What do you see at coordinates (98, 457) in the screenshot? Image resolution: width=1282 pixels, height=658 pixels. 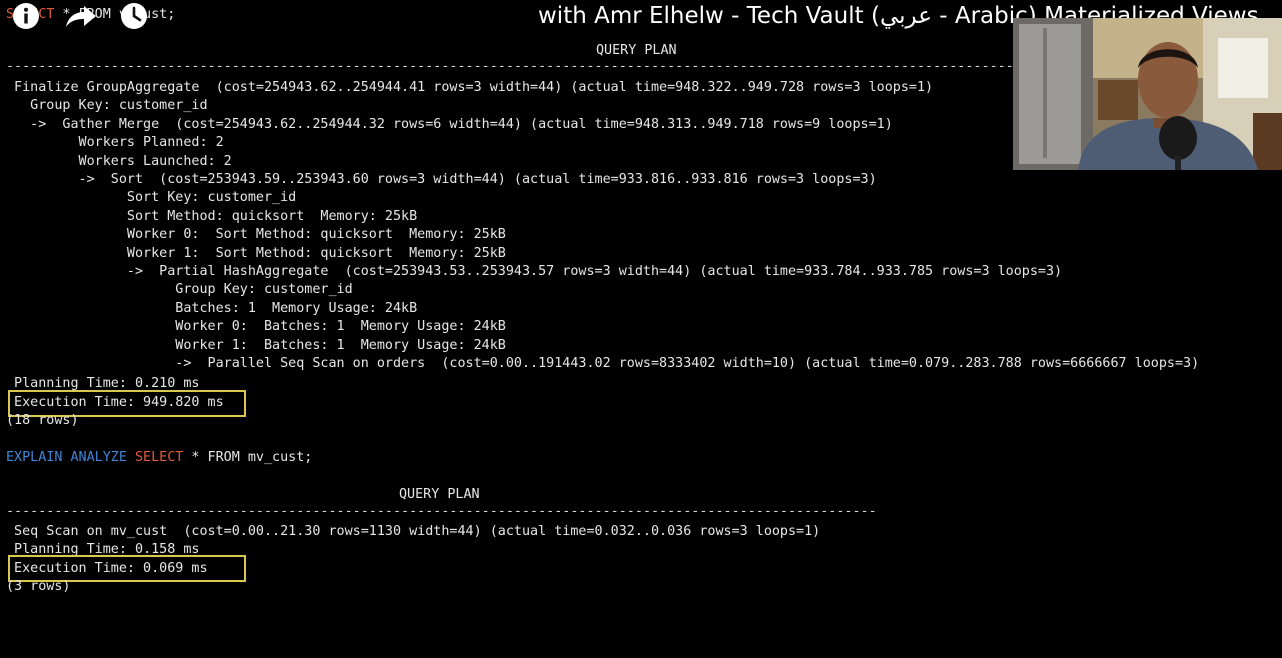 I see `analyze-keyword: ANALYZE` at bounding box center [98, 457].